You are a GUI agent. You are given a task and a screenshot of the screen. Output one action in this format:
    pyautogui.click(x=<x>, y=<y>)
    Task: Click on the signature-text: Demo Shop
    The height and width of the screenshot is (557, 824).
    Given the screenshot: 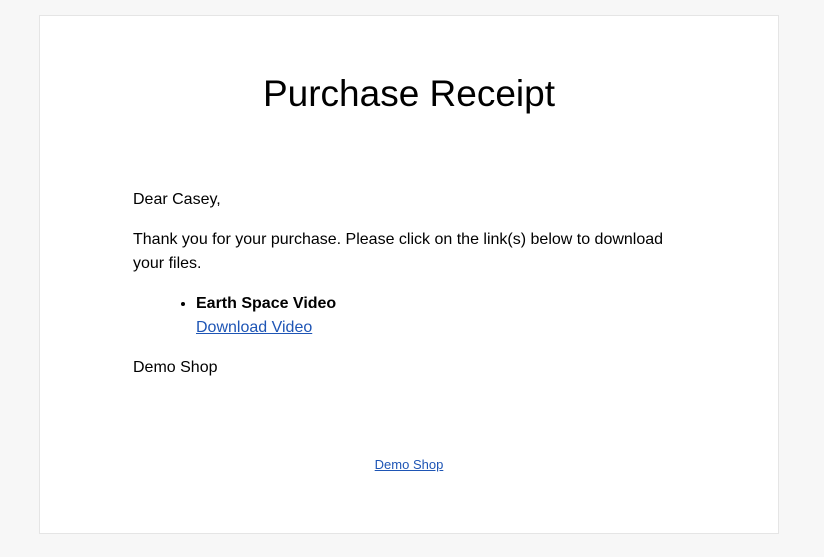 What is the action you would take?
    pyautogui.click(x=175, y=367)
    